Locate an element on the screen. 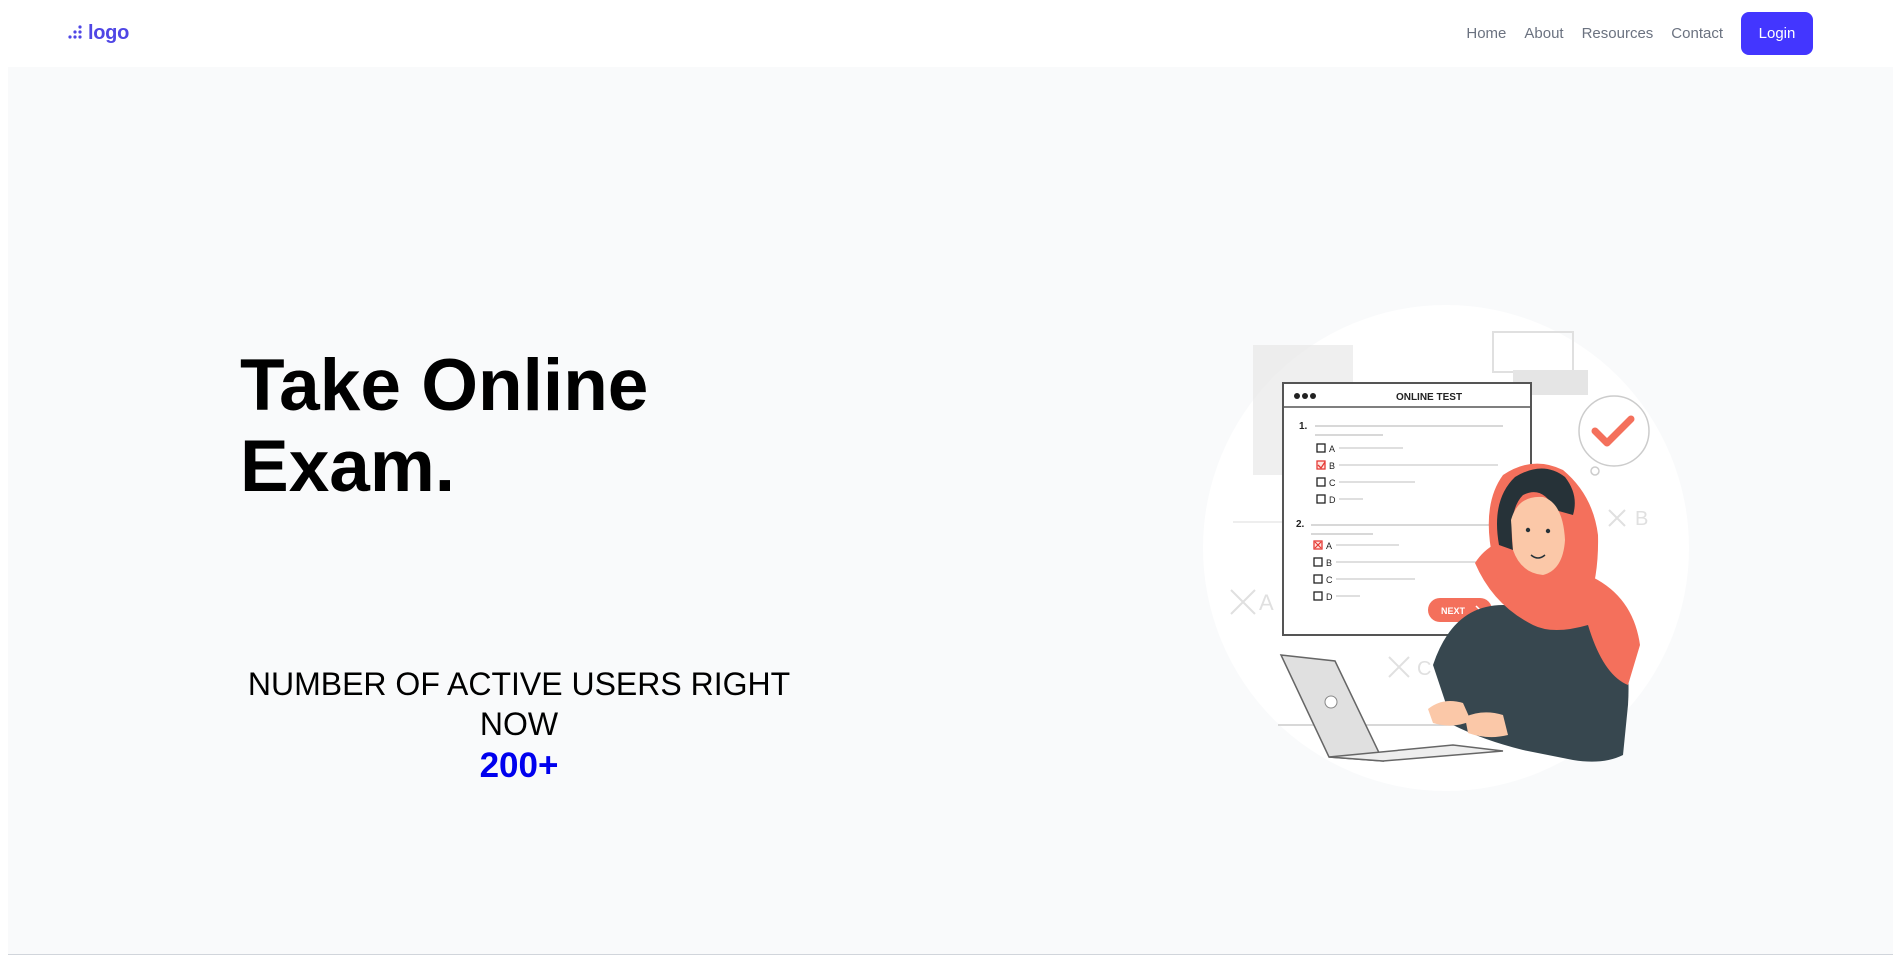 The width and height of the screenshot is (1893, 955). active-users-count: 200+ is located at coordinates (519, 765).